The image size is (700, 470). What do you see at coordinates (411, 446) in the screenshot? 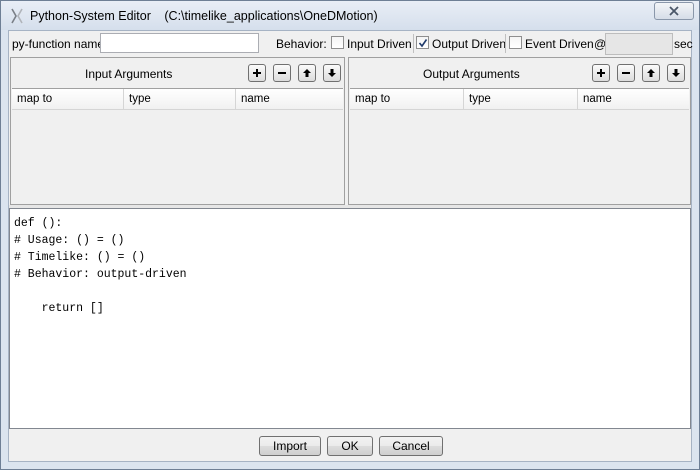
I see `cancel-button: Cancel` at bounding box center [411, 446].